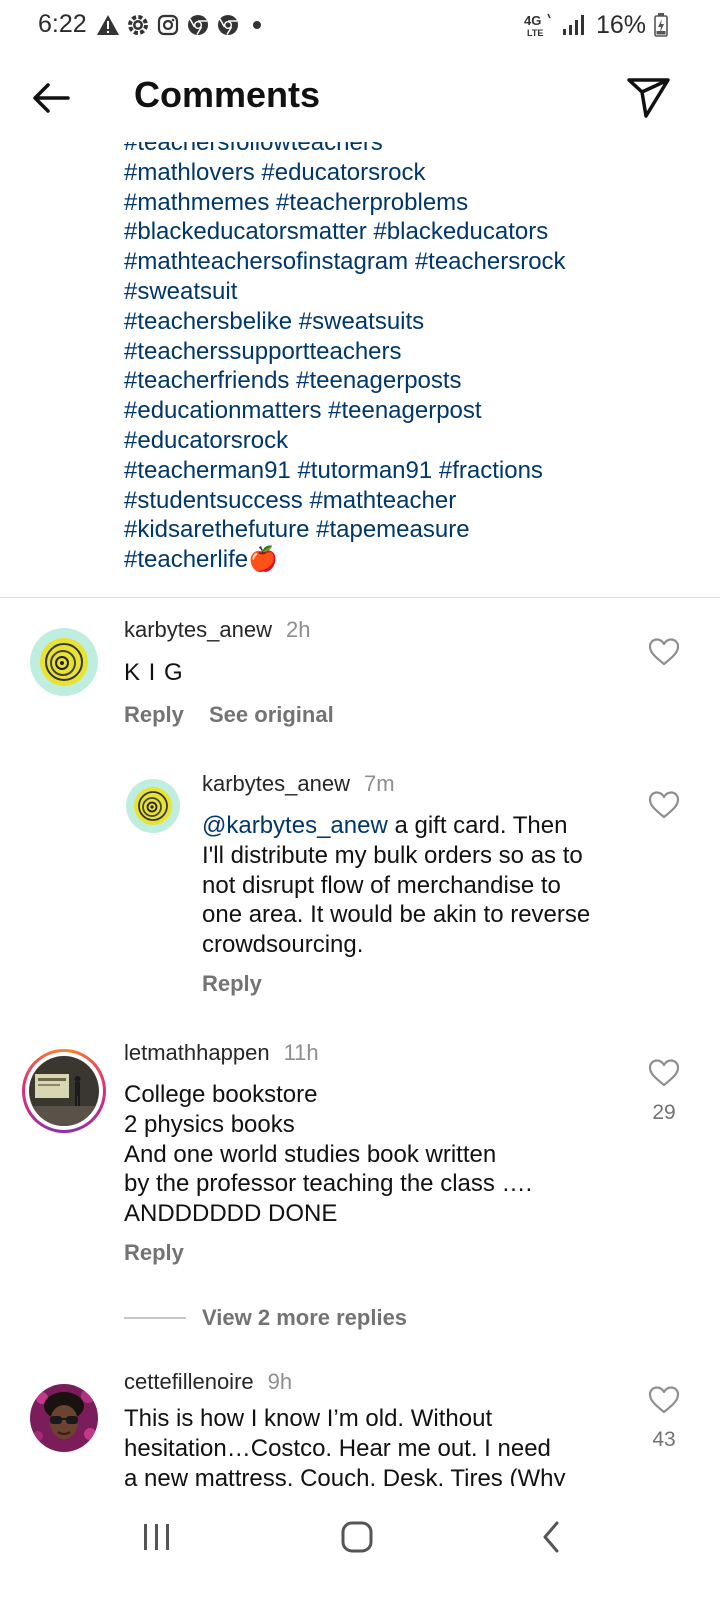 This screenshot has width=720, height=1600. I want to click on send-icon, so click(648, 98).